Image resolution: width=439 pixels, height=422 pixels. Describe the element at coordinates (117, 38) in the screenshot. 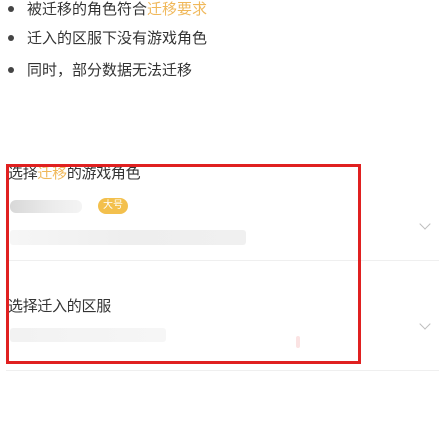

I see `requirement-text: 迁入的区服下没有游戏角色` at that location.